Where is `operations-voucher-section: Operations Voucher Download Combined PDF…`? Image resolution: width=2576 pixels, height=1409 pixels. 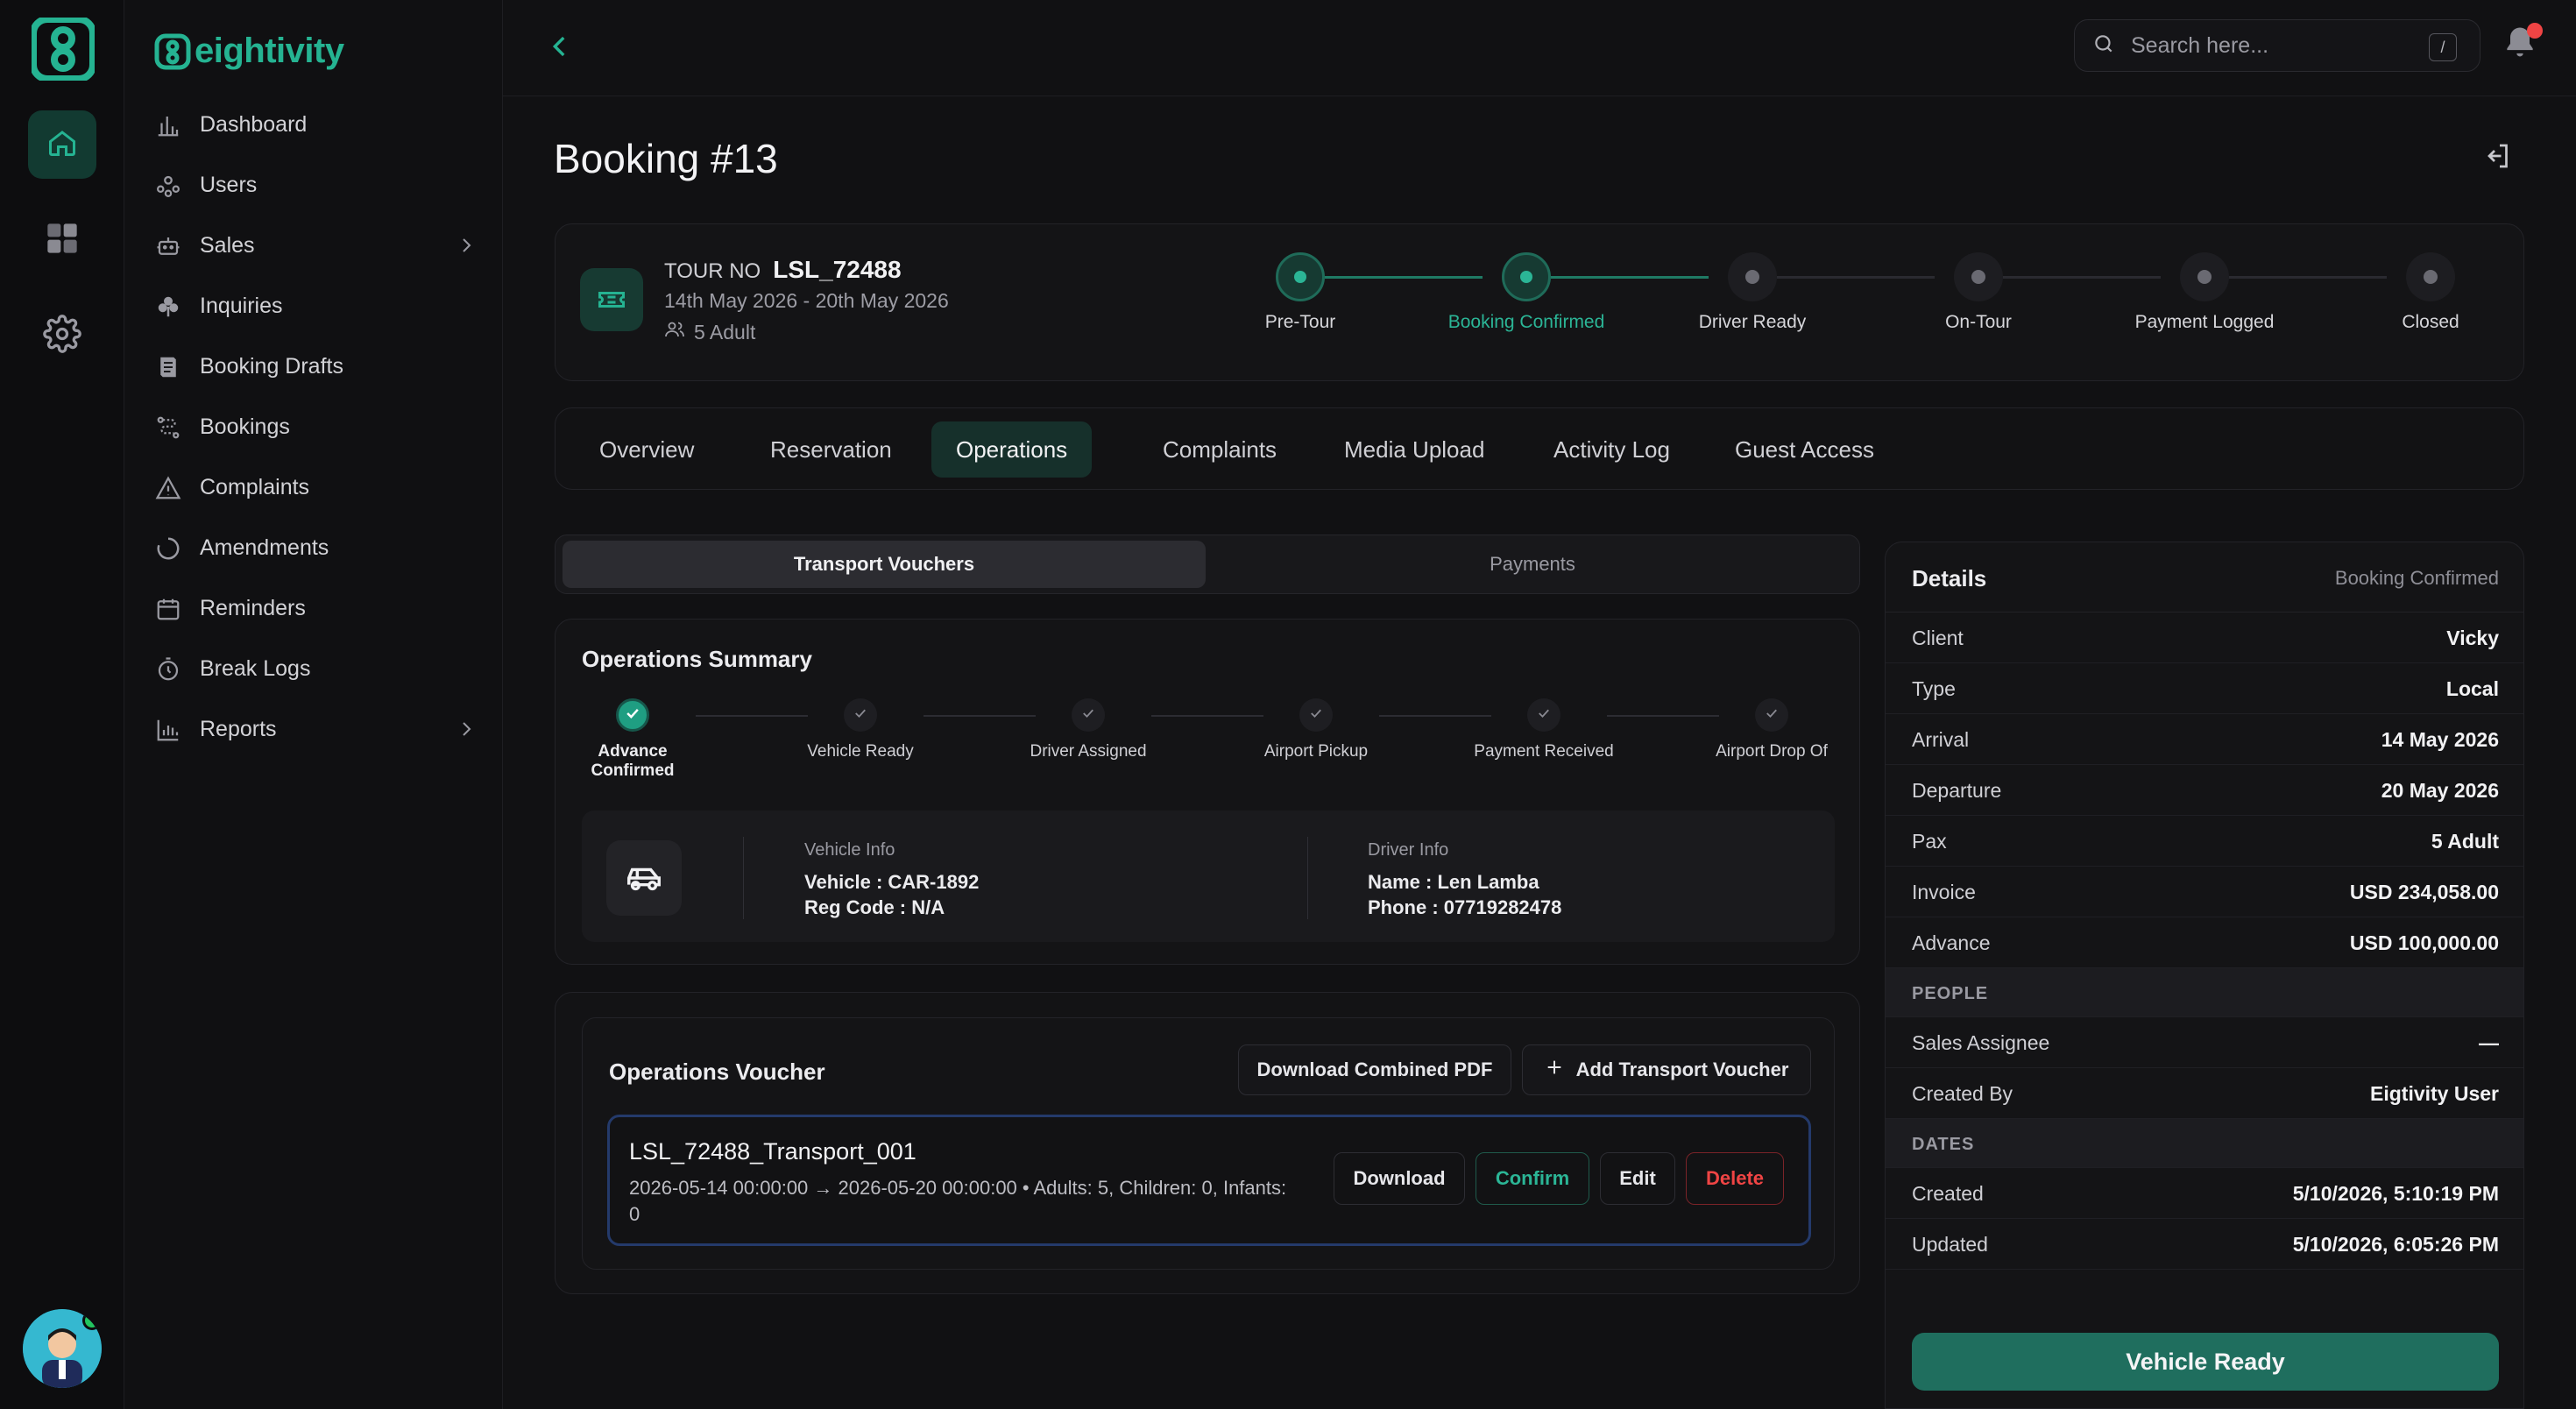 operations-voucher-section: Operations Voucher Download Combined PDF… is located at coordinates (1207, 1143).